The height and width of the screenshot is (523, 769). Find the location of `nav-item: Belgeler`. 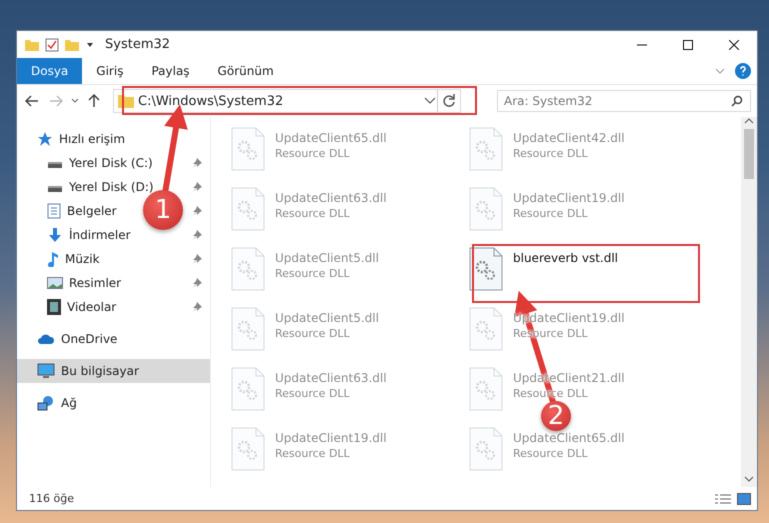

nav-item: Belgeler is located at coordinates (92, 211).